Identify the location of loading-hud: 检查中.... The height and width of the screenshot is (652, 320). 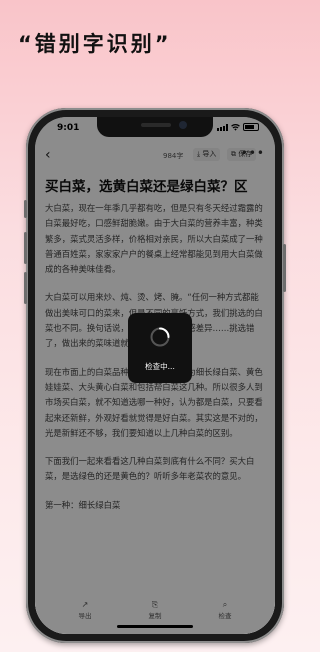
(160, 348).